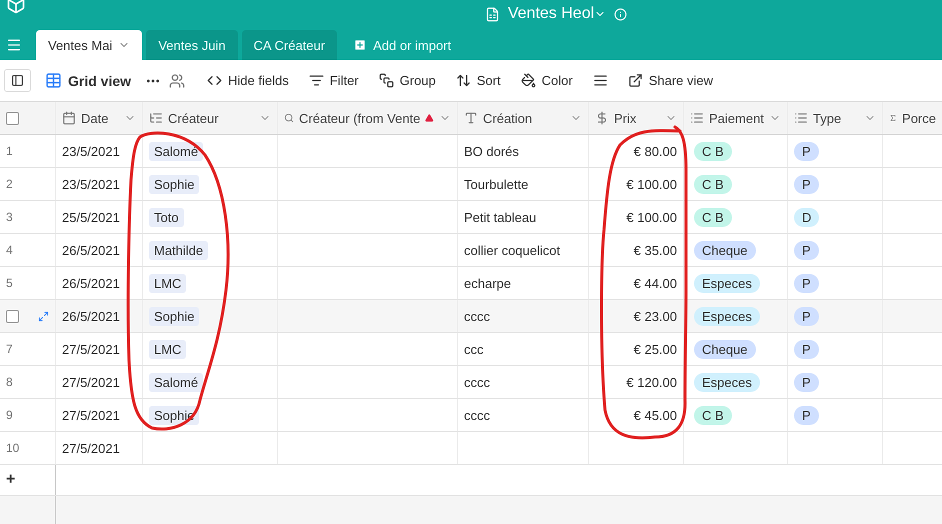  I want to click on table-cell: € 80.00, so click(655, 151).